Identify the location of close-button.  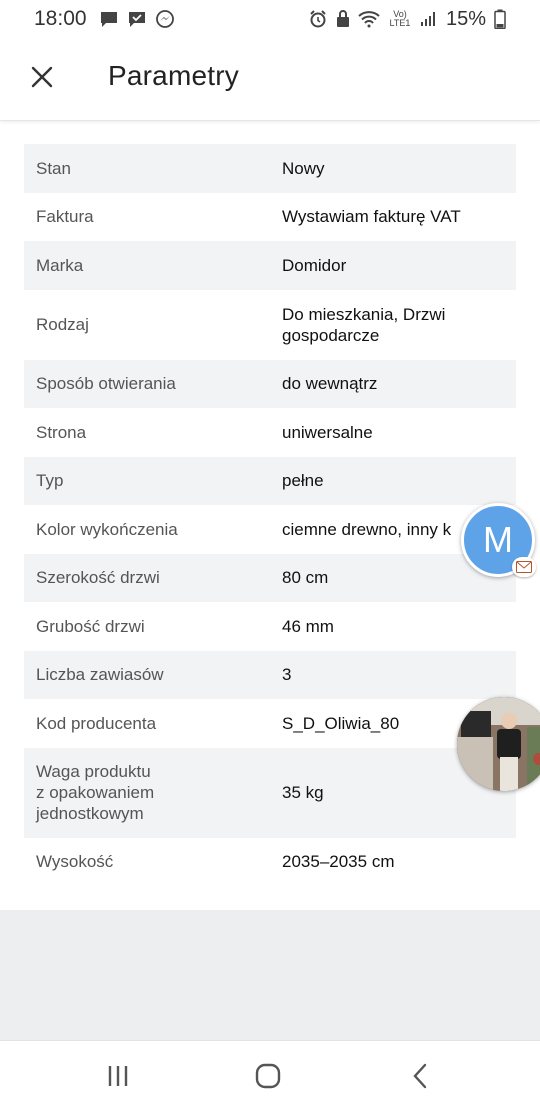
(42, 77).